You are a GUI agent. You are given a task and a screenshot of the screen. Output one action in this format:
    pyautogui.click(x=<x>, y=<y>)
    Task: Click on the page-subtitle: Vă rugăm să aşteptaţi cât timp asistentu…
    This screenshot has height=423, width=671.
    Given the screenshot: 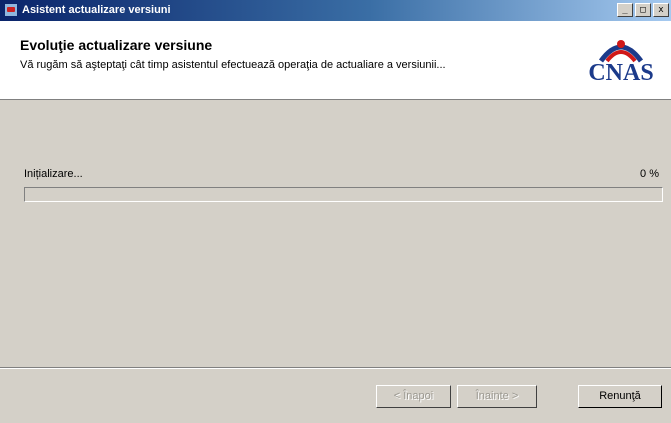 What is the action you would take?
    pyautogui.click(x=233, y=65)
    